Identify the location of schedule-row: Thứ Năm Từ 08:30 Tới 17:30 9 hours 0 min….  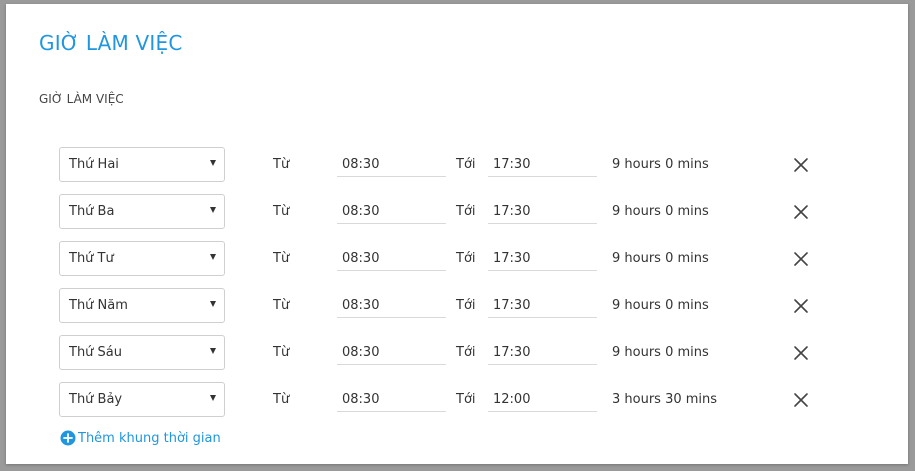
(457, 307).